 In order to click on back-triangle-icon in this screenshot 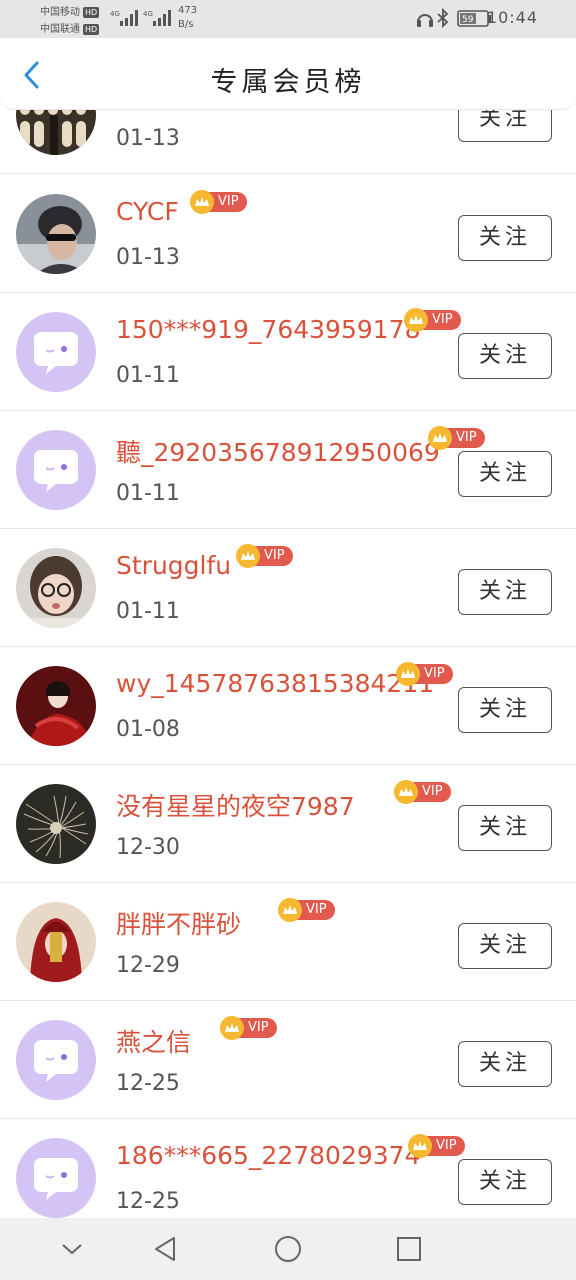, I will do `click(165, 1249)`.